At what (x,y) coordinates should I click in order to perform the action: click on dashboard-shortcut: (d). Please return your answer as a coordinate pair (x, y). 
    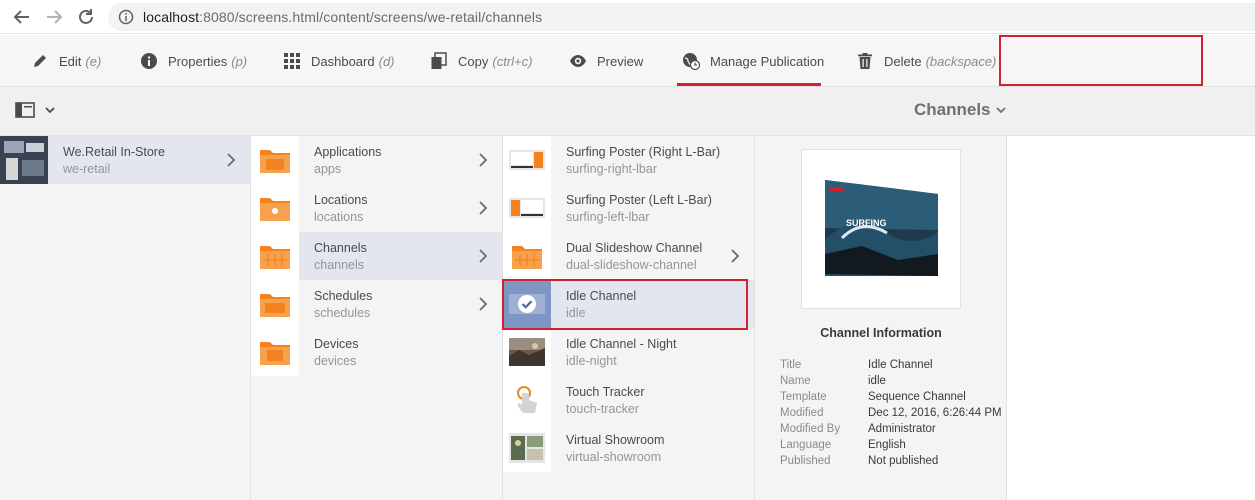
    Looking at the image, I should click on (386, 61).